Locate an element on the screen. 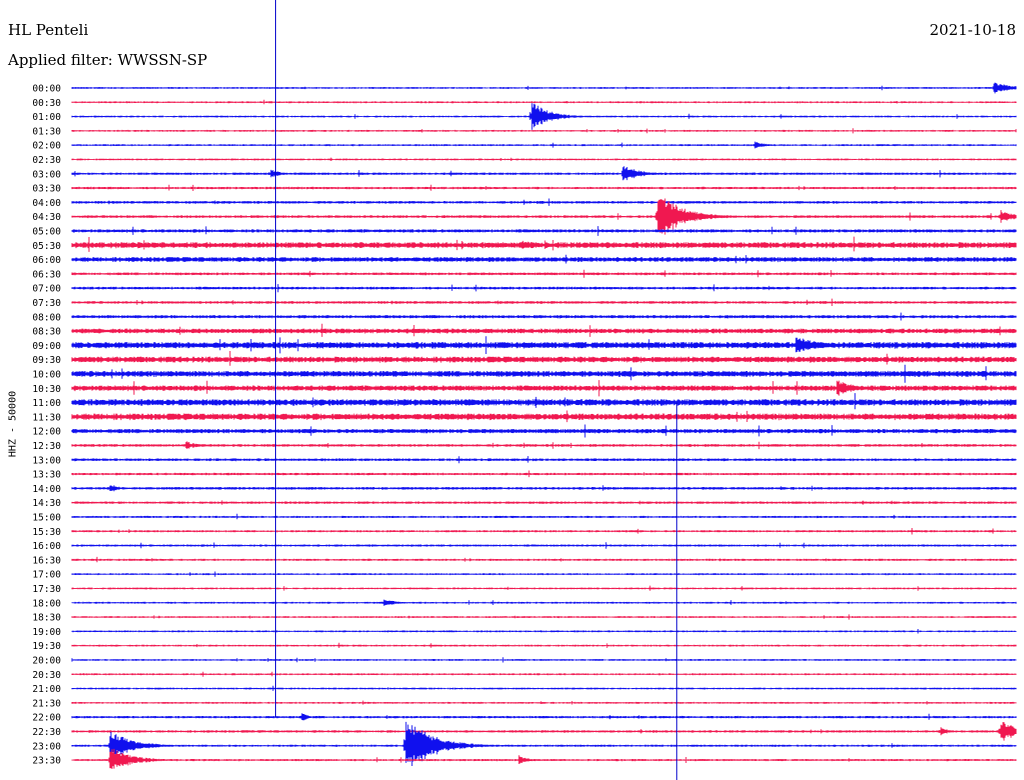 The width and height of the screenshot is (1024, 780). trace-08:30 is located at coordinates (544, 330).